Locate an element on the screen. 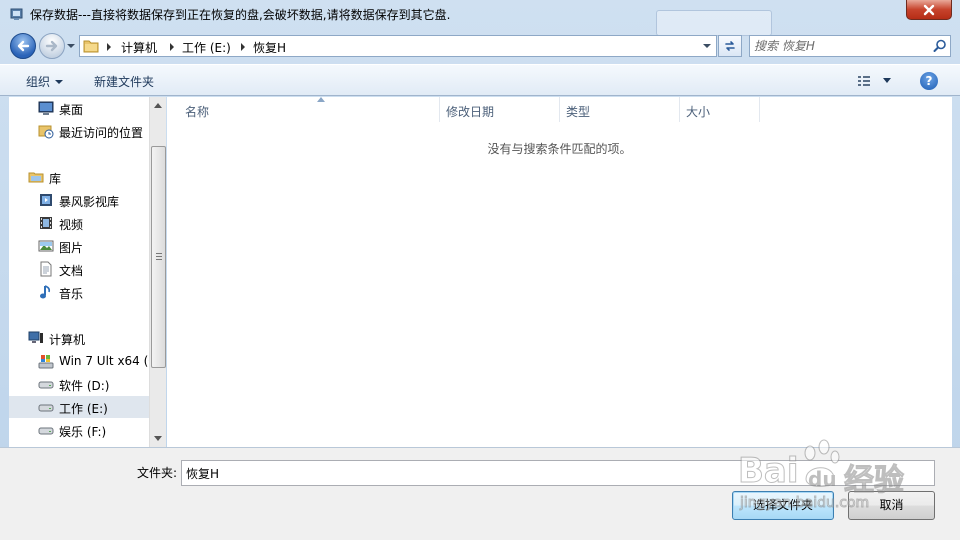 The height and width of the screenshot is (540, 960). nav-item-desktop: 桌面 is located at coordinates (79, 108).